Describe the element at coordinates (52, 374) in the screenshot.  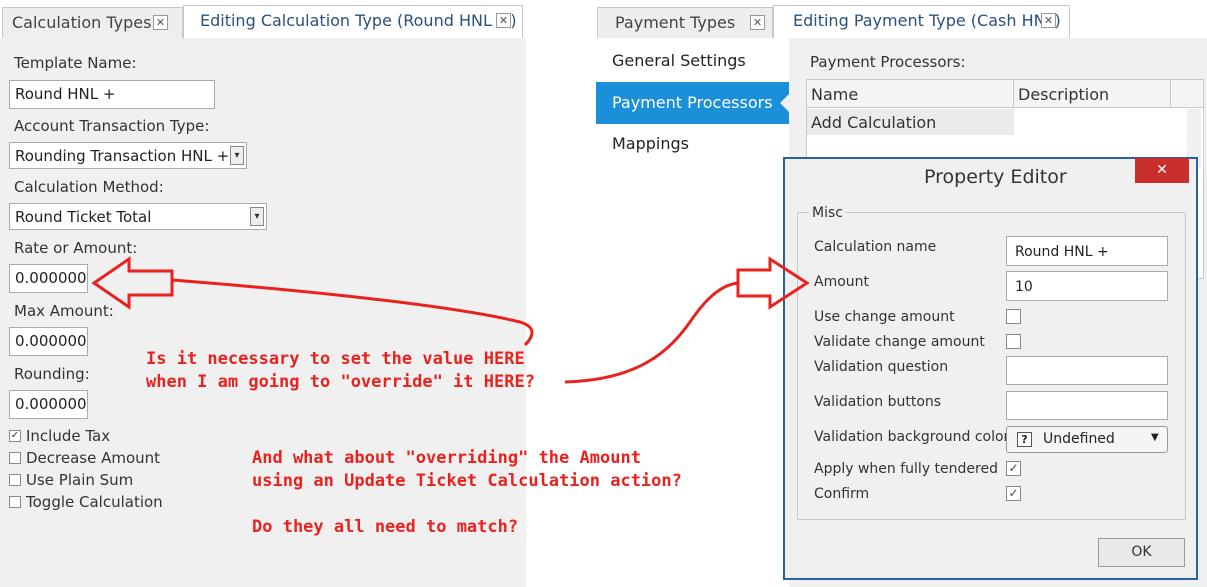
I see `rounding-label: Rounding:` at that location.